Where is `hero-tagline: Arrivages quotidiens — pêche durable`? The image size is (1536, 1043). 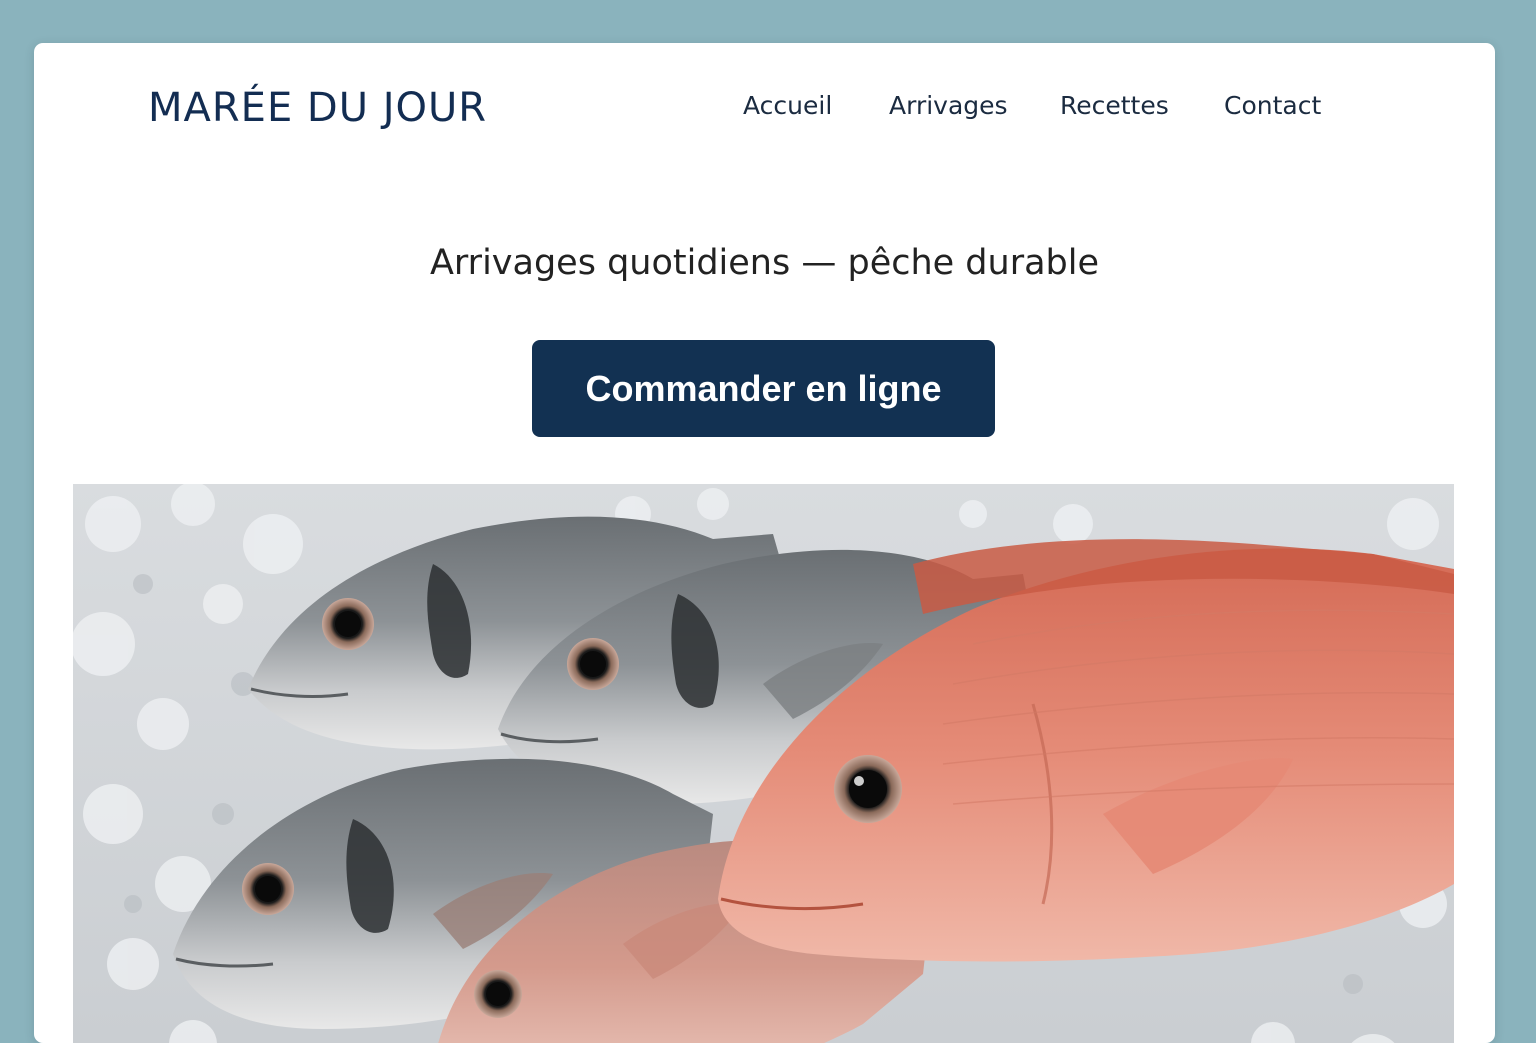 hero-tagline: Arrivages quotidiens — pêche durable is located at coordinates (764, 263).